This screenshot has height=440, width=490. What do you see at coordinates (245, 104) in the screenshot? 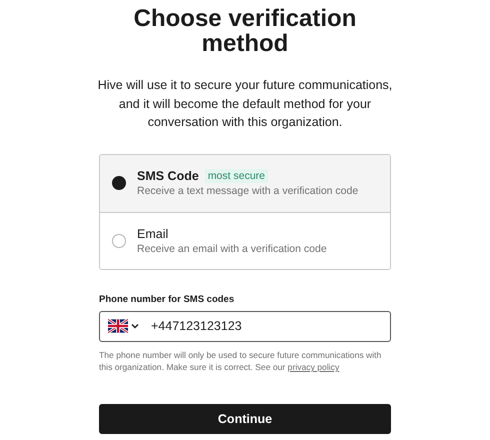
I see `description-text: Hive will use it to secure your future communications, and it will become the default method for your conversation with this organization.` at bounding box center [245, 104].